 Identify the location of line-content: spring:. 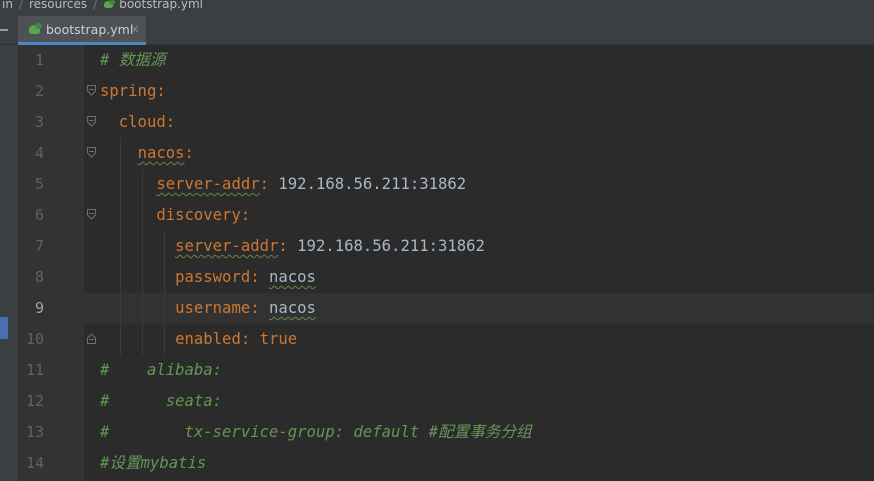
(133, 91).